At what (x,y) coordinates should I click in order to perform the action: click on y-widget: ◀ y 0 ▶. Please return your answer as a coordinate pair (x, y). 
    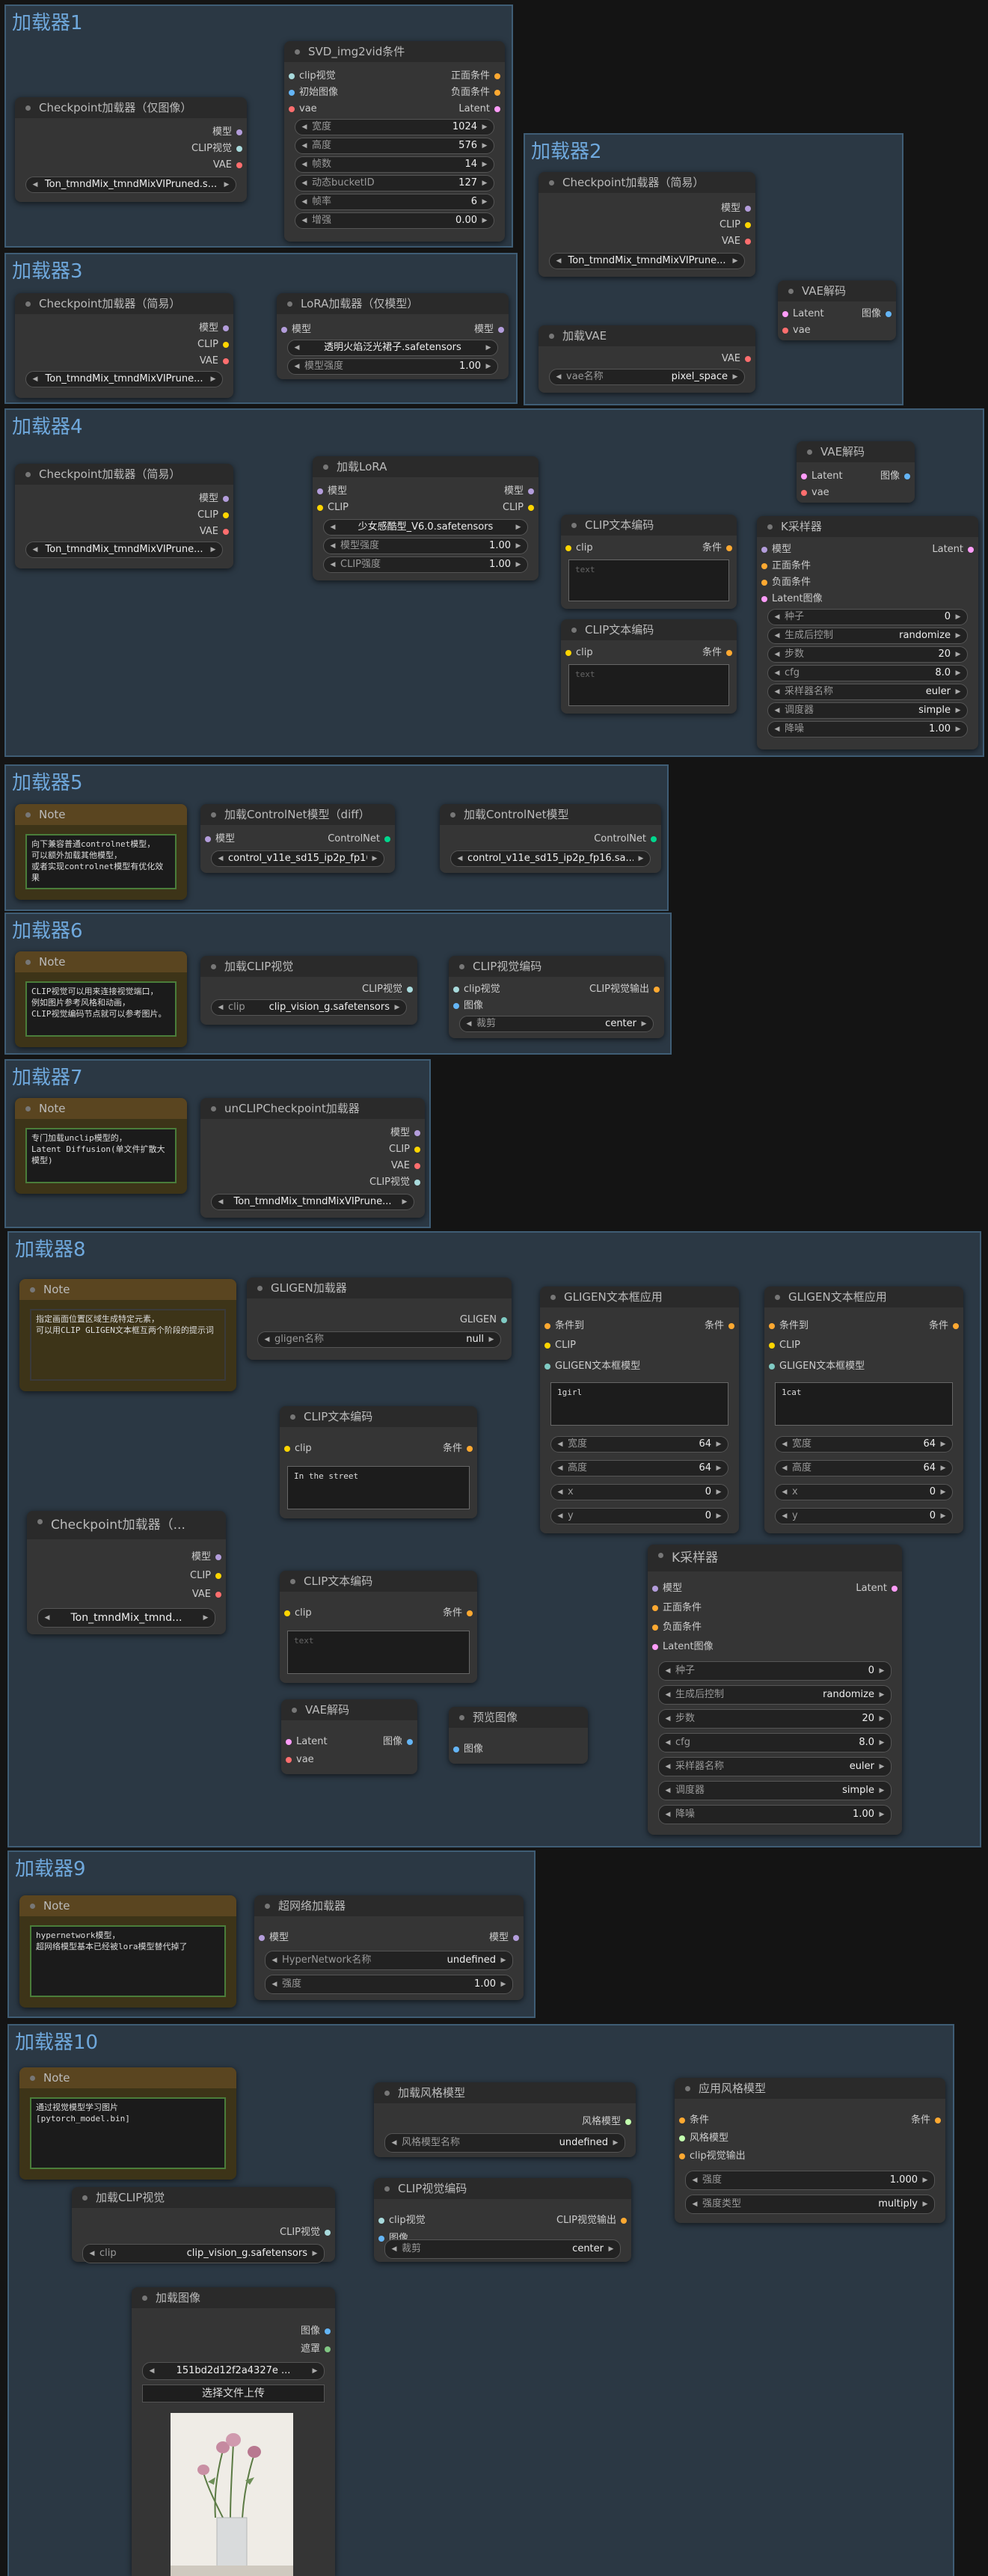
    Looking at the image, I should click on (639, 1516).